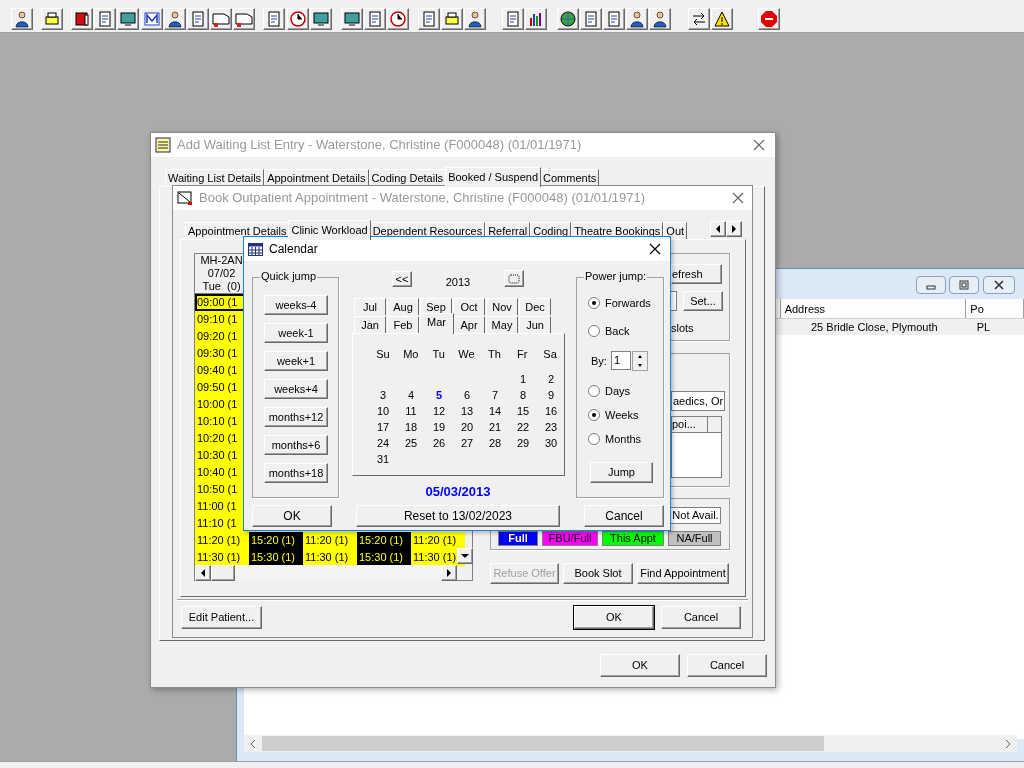  I want to click on day-cell: 21, so click(495, 426).